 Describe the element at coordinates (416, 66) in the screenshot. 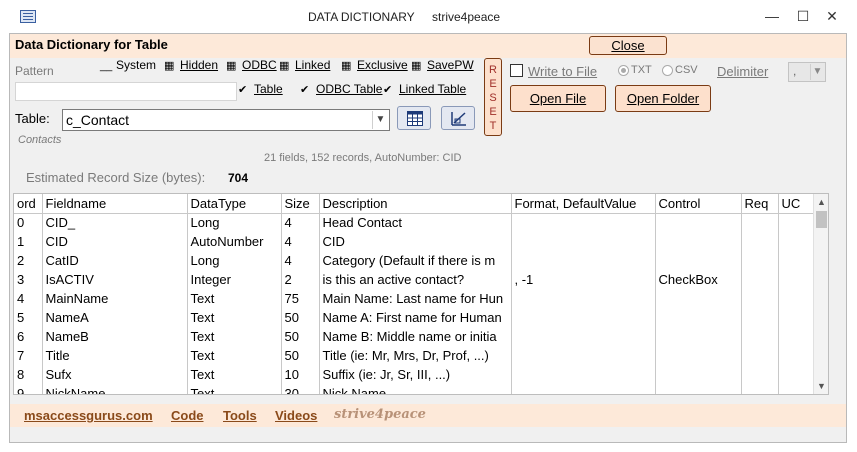

I see `savepw-check-mark: ▦` at that location.